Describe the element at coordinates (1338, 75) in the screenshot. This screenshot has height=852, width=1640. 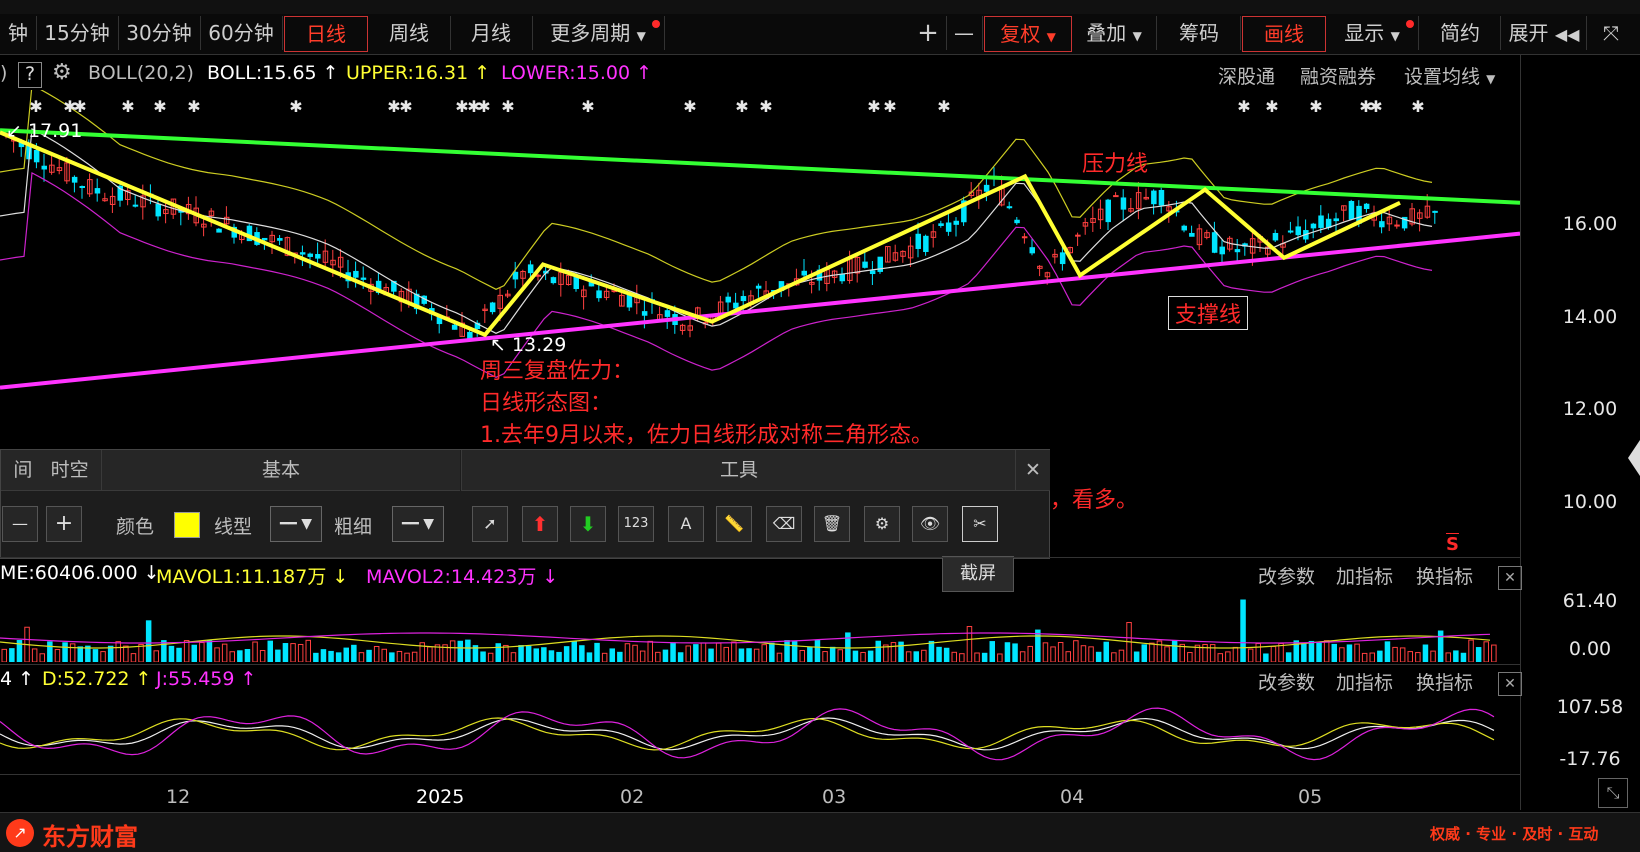
I see `link-margin: 融资融券` at that location.